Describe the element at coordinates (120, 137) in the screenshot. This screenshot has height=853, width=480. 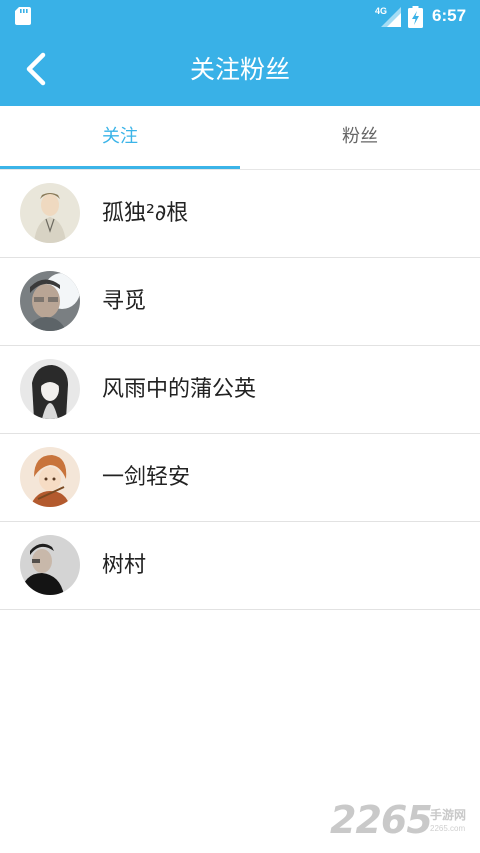
I see `tab-following: 关注` at that location.